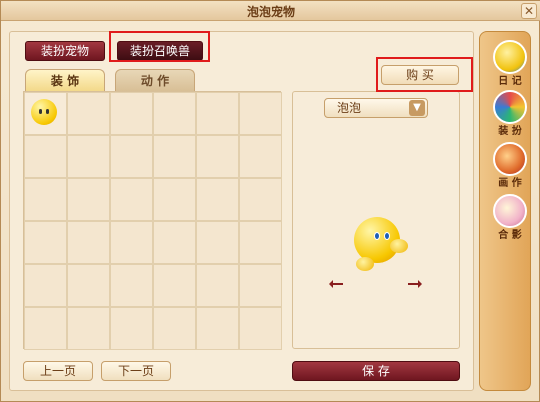 The width and height of the screenshot is (540, 402). What do you see at coordinates (65, 51) in the screenshot?
I see `dress-pet-button: 装扮宠物` at bounding box center [65, 51].